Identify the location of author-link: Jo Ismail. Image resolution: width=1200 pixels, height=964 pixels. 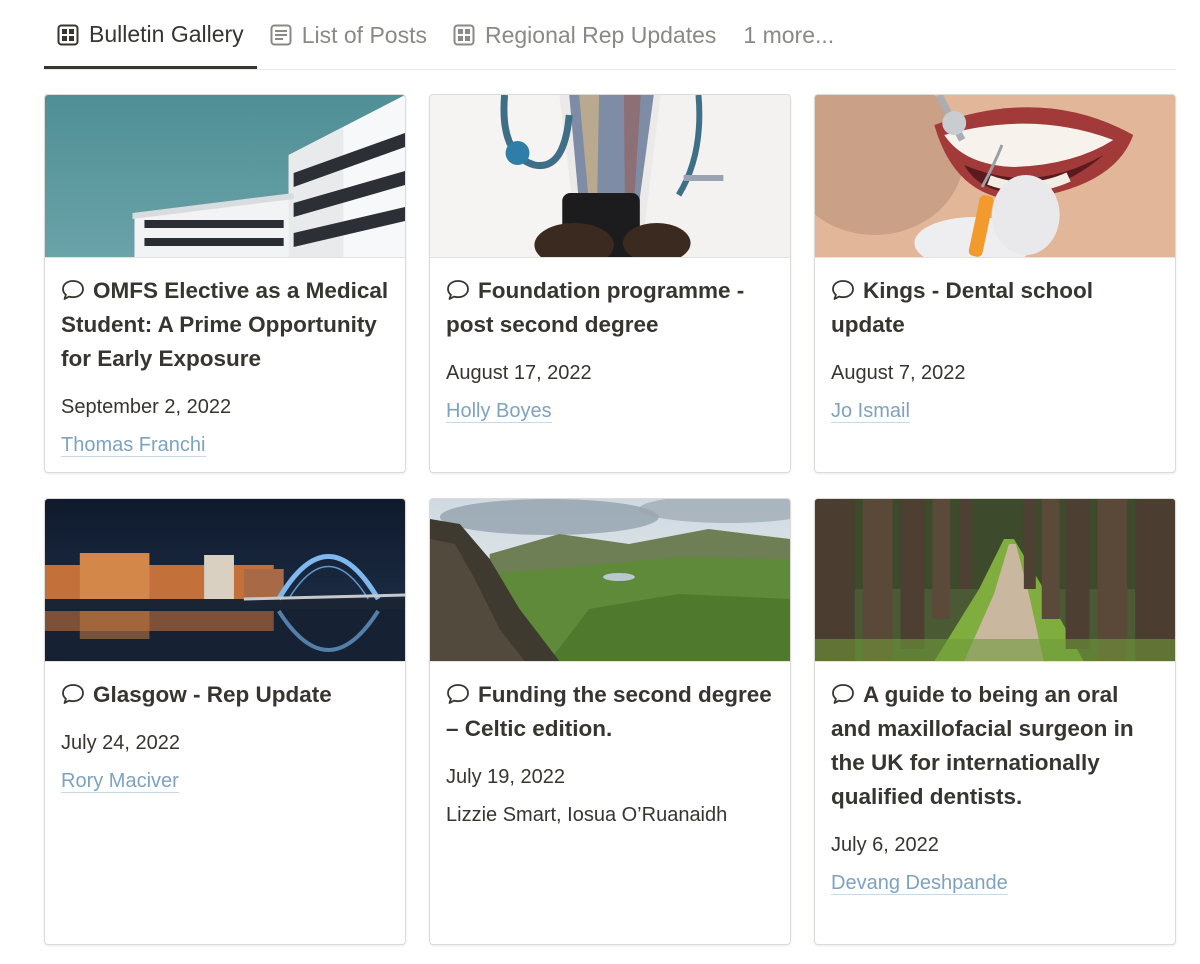
(870, 411).